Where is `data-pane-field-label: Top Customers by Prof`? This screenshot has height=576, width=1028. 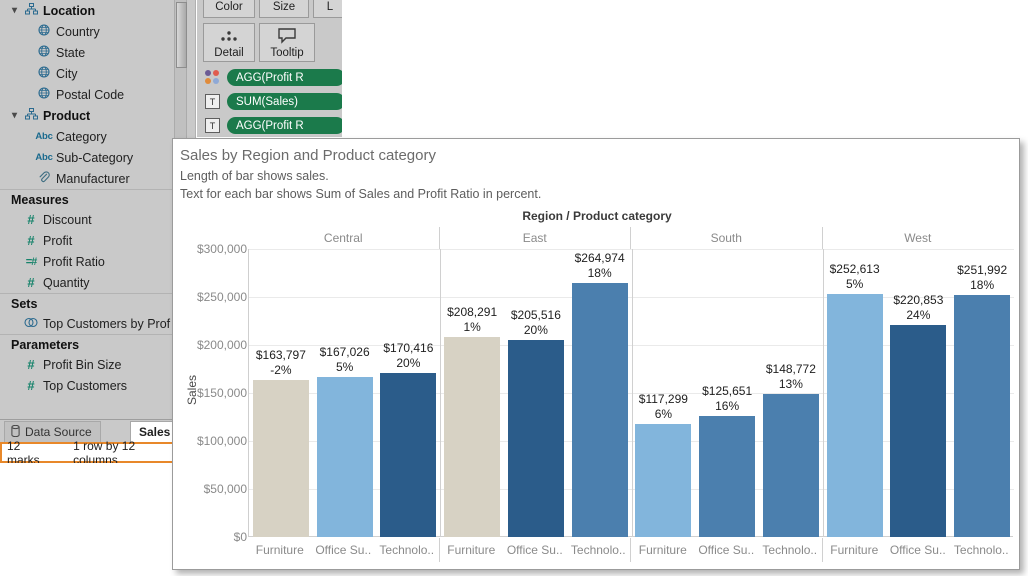
data-pane-field-label: Top Customers by Prof is located at coordinates (107, 323).